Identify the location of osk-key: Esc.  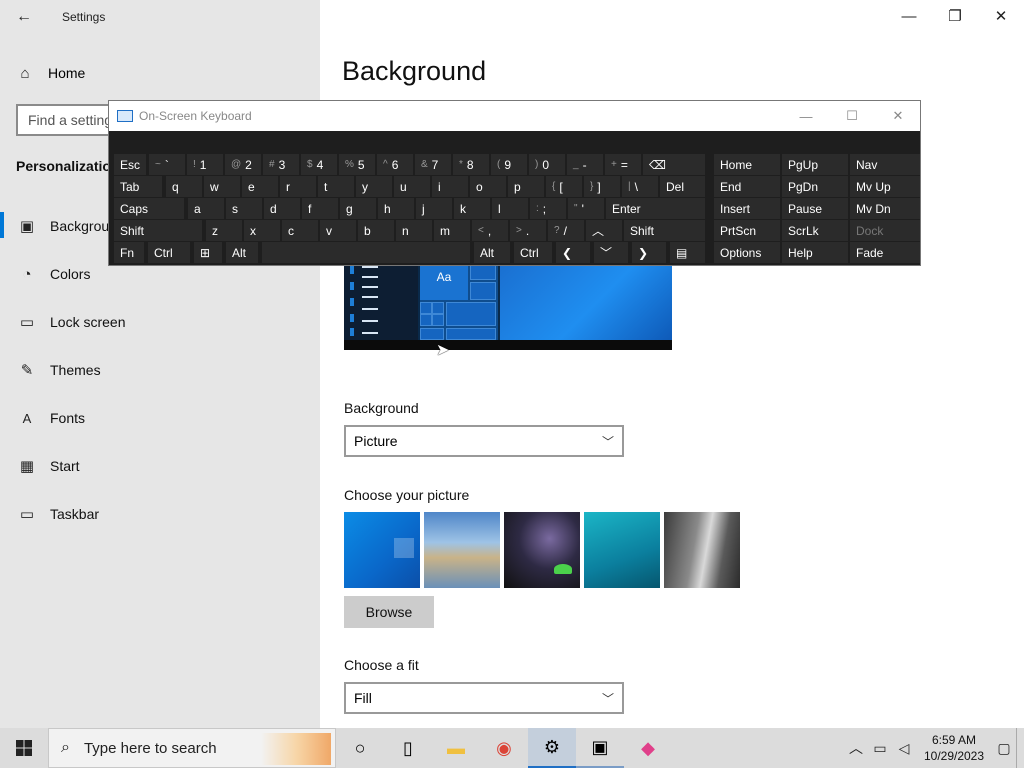
(130, 164).